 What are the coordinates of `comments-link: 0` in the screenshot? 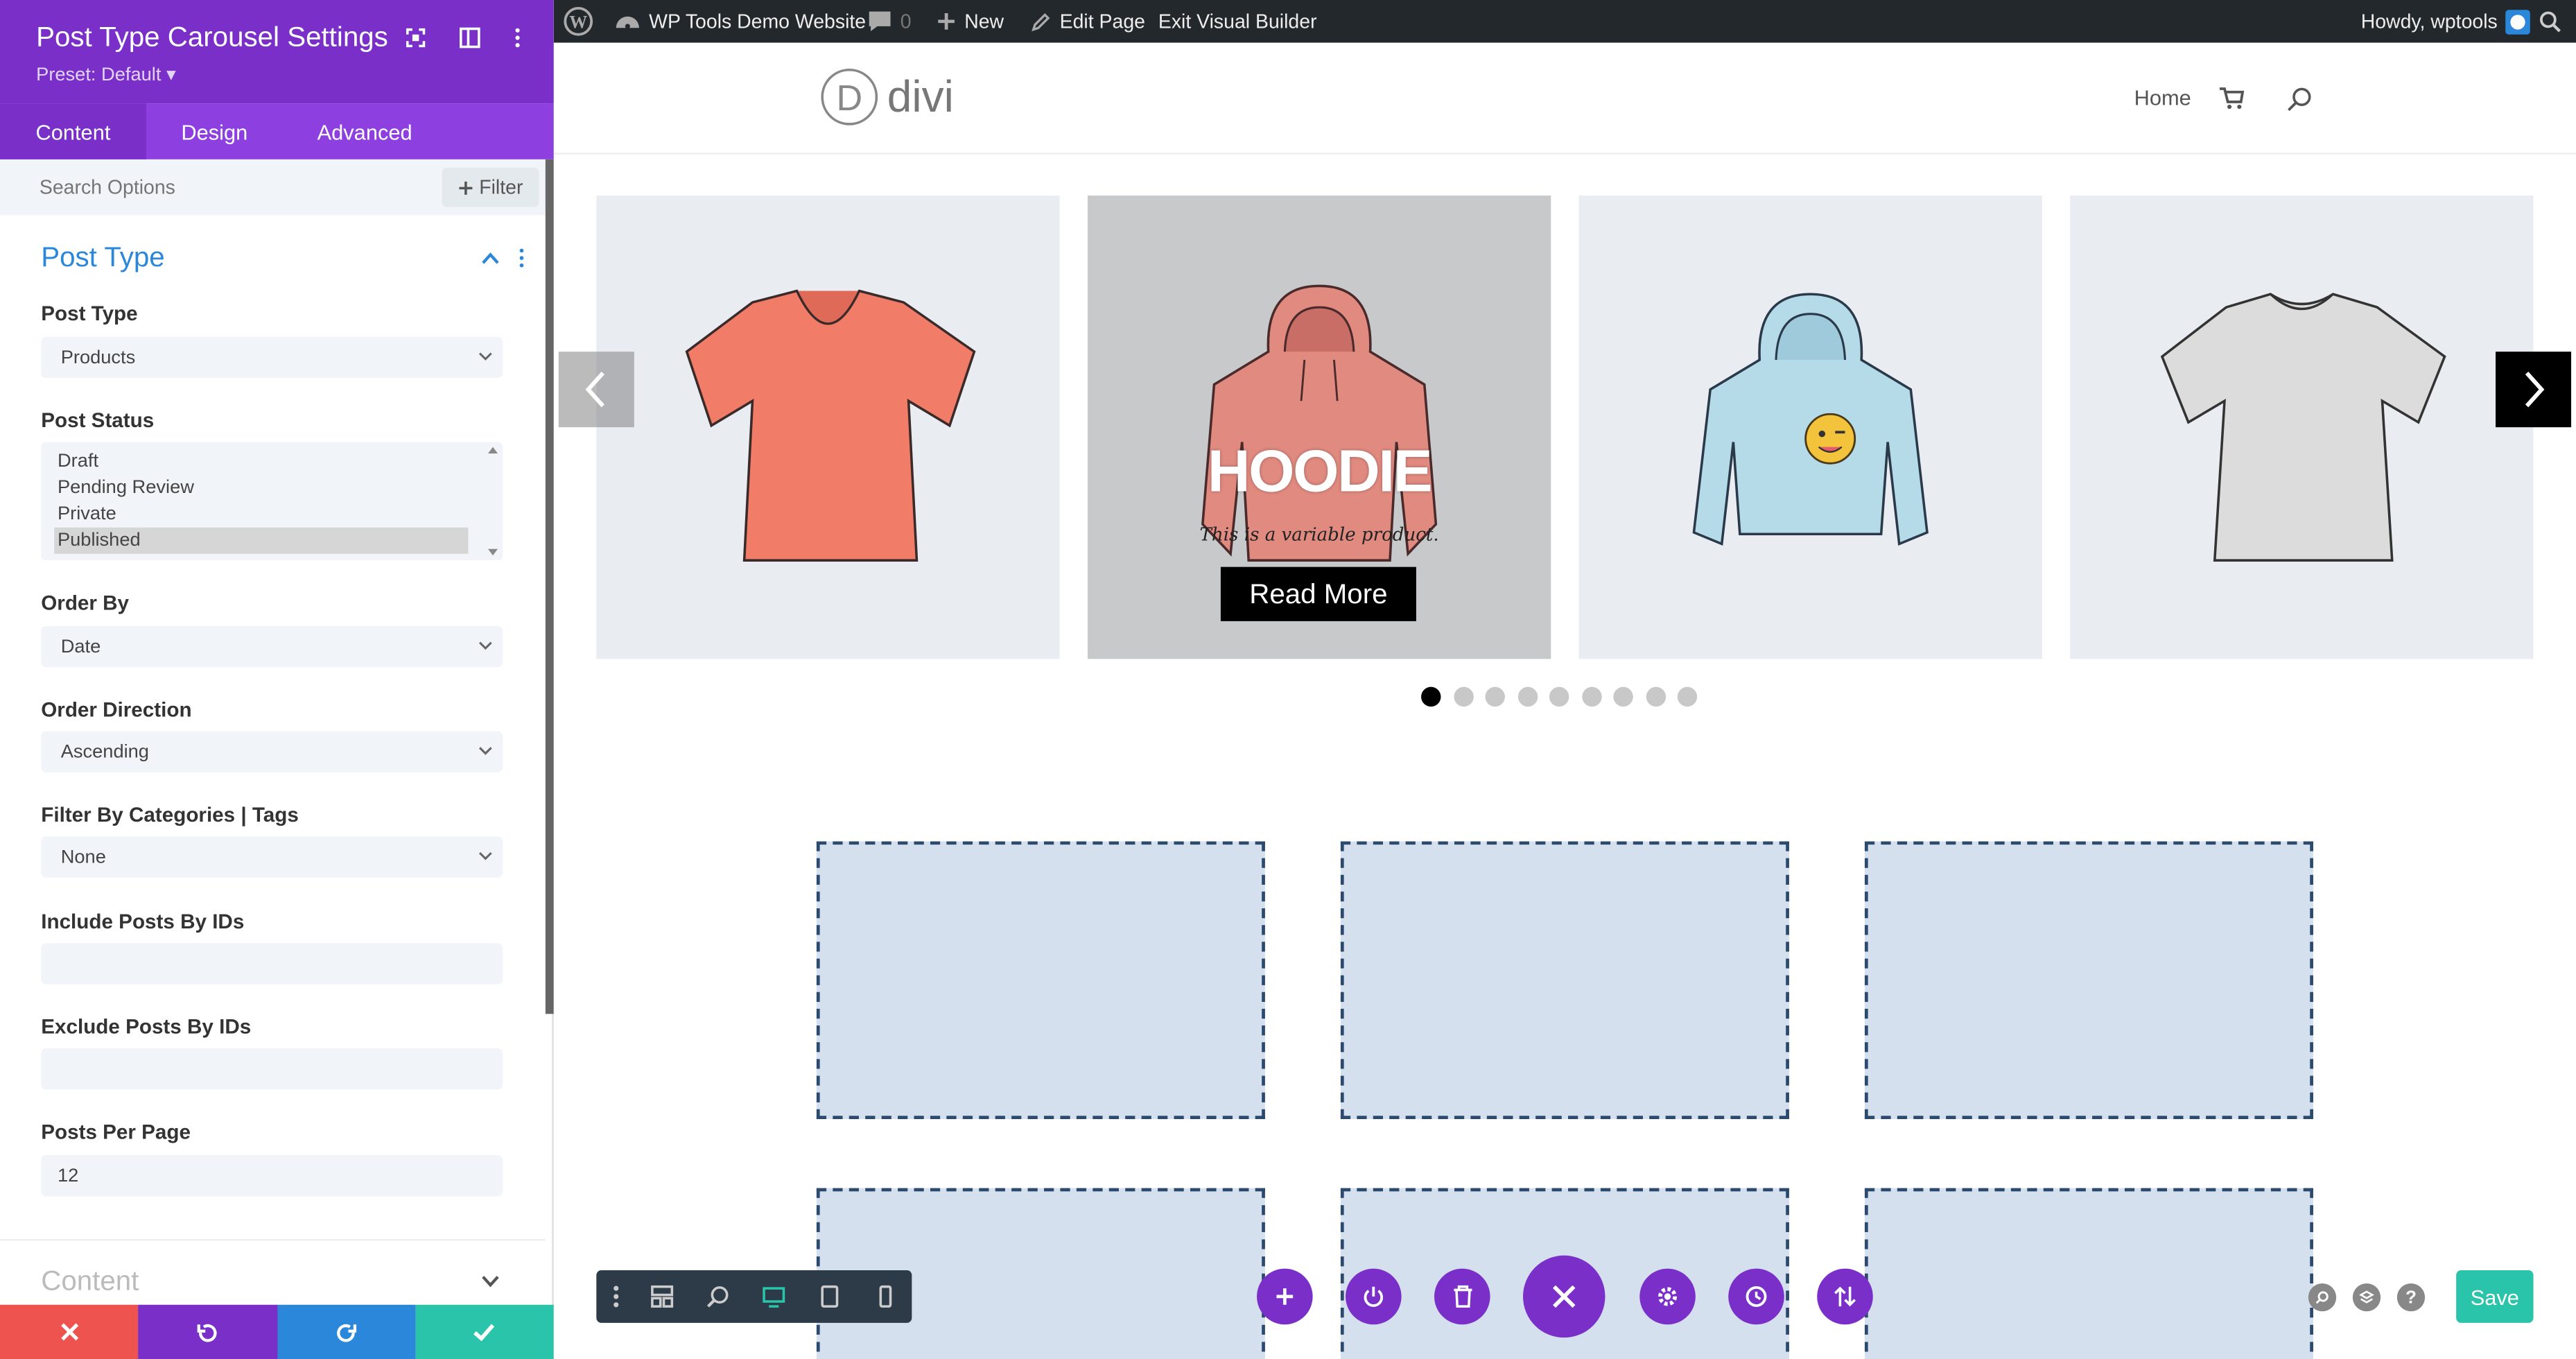 It's located at (889, 21).